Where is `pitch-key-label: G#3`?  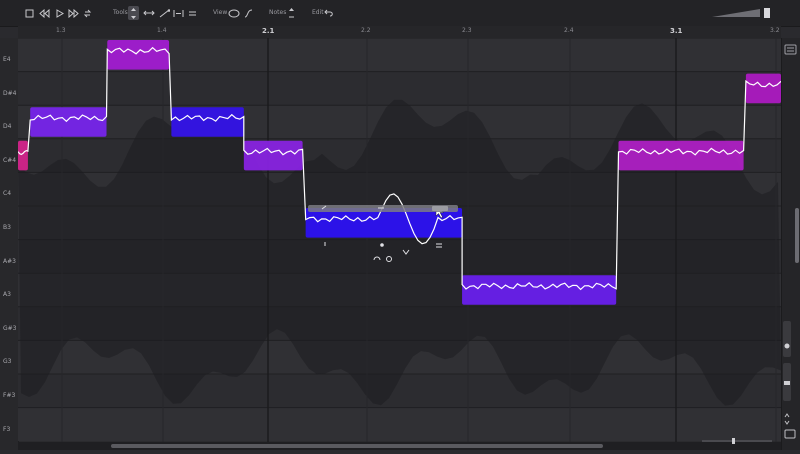 pitch-key-label: G#3 is located at coordinates (10, 328).